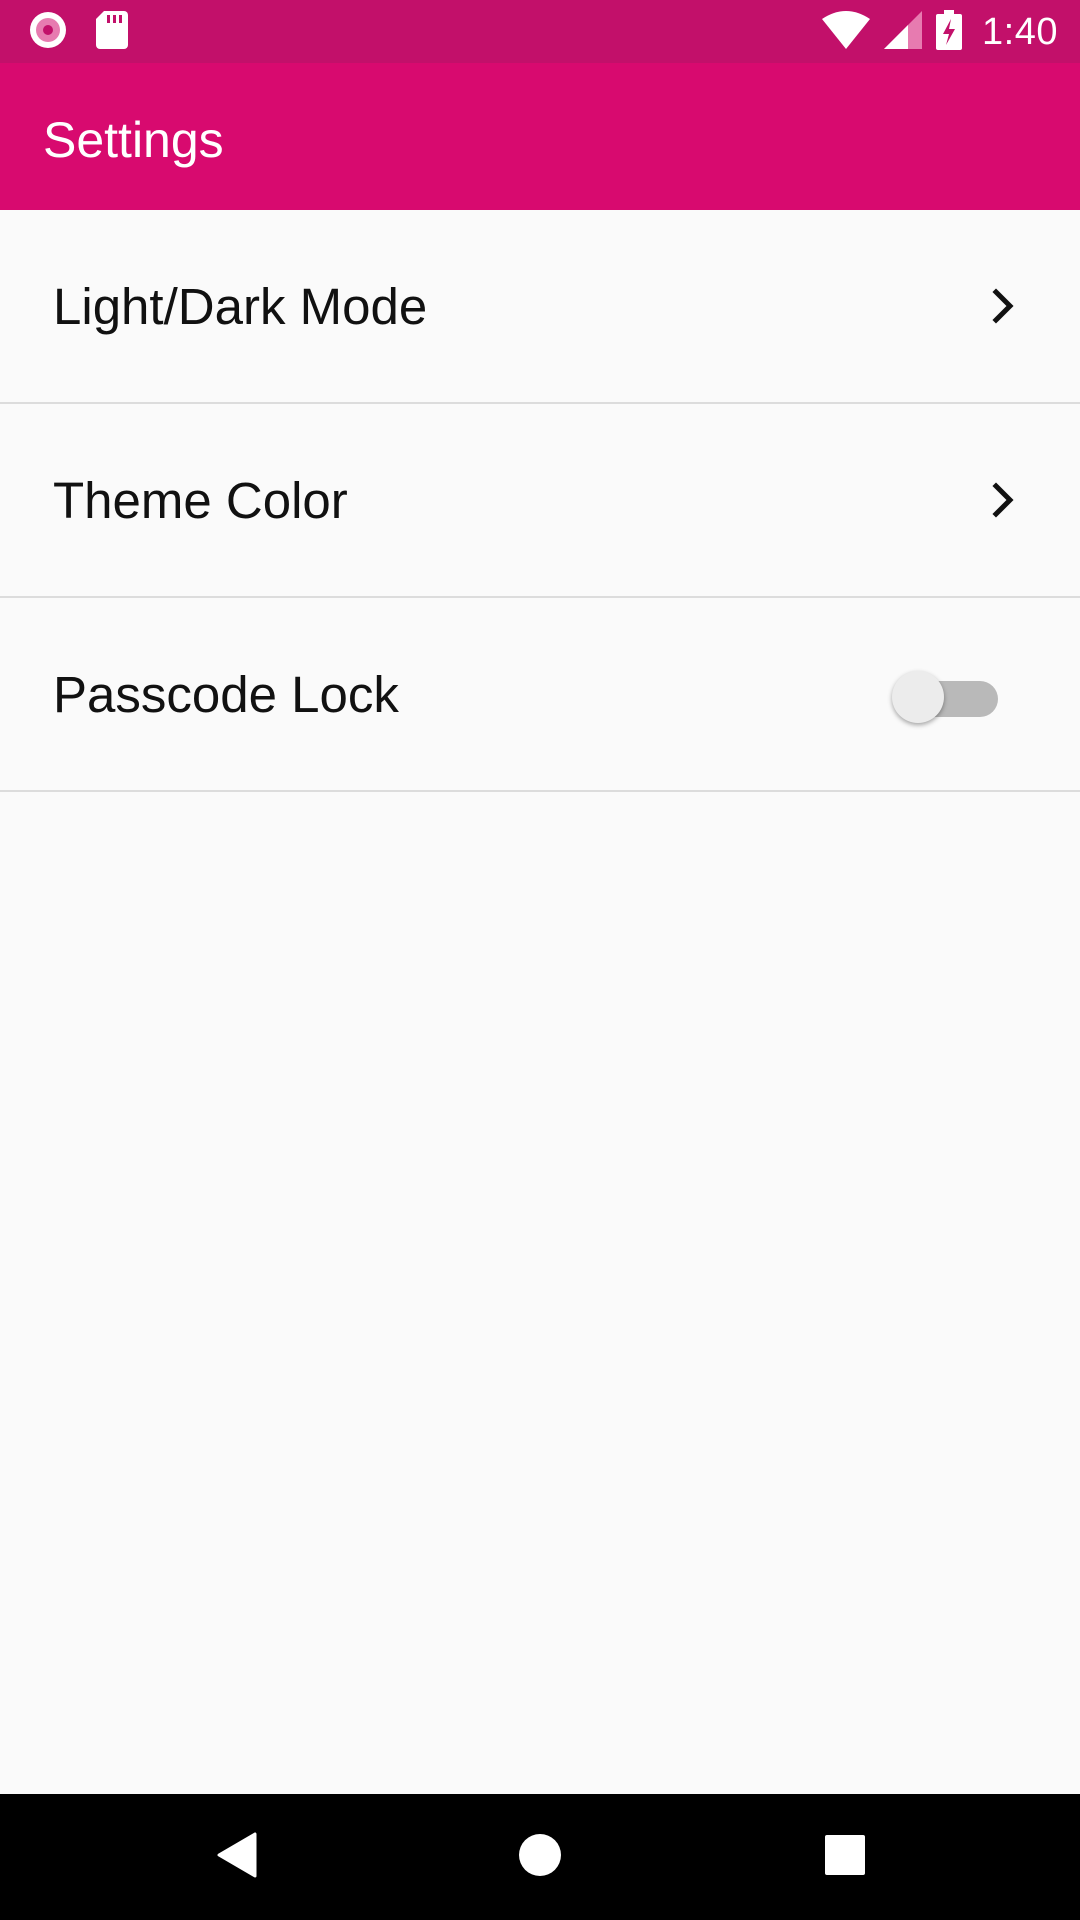  I want to click on settings-item-passcode-lock: Passcode Lock, so click(540, 695).